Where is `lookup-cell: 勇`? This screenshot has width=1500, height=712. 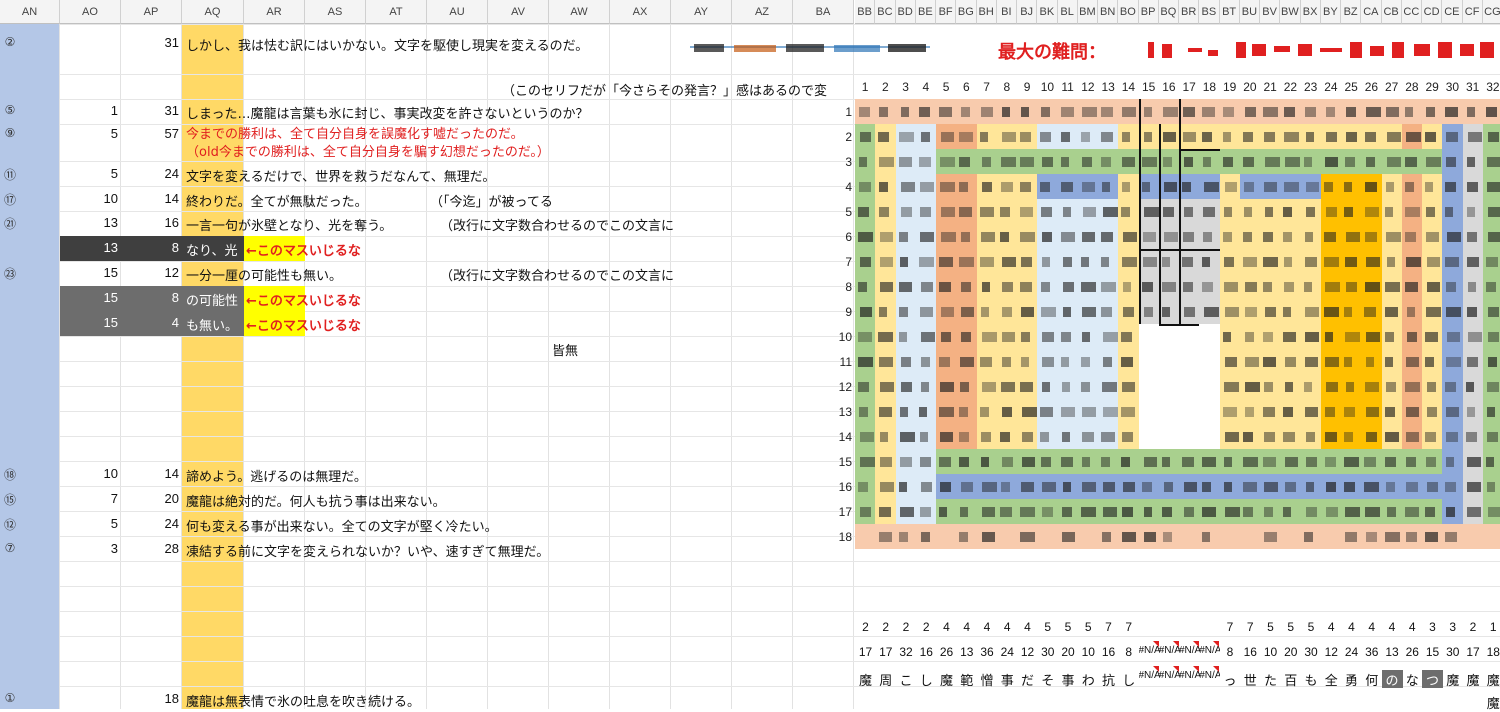
lookup-cell: 勇 is located at coordinates (1351, 679).